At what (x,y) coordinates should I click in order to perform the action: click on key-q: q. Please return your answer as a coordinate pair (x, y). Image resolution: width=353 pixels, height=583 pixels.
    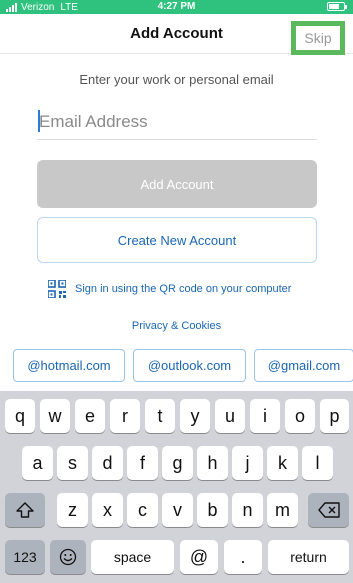
    Looking at the image, I should click on (20, 416).